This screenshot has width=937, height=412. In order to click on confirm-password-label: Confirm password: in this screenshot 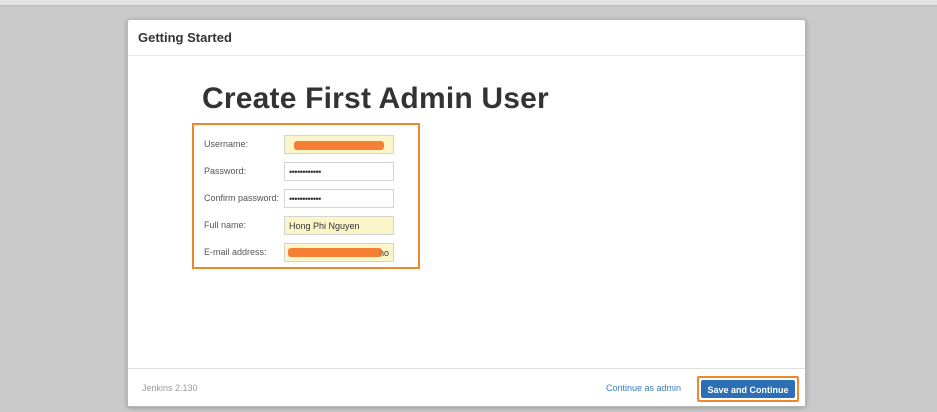, I will do `click(242, 198)`.